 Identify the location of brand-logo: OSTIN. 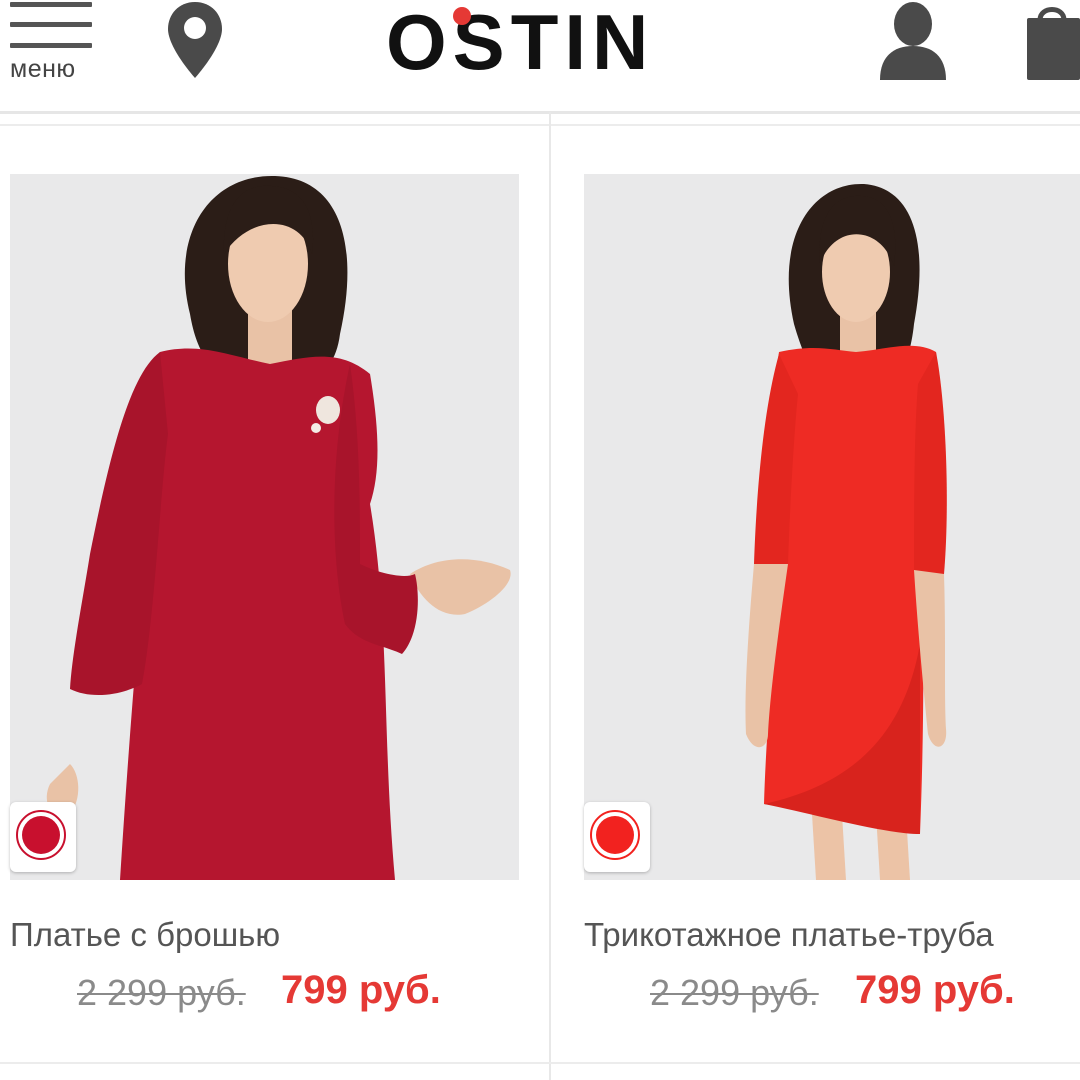
(551, 45).